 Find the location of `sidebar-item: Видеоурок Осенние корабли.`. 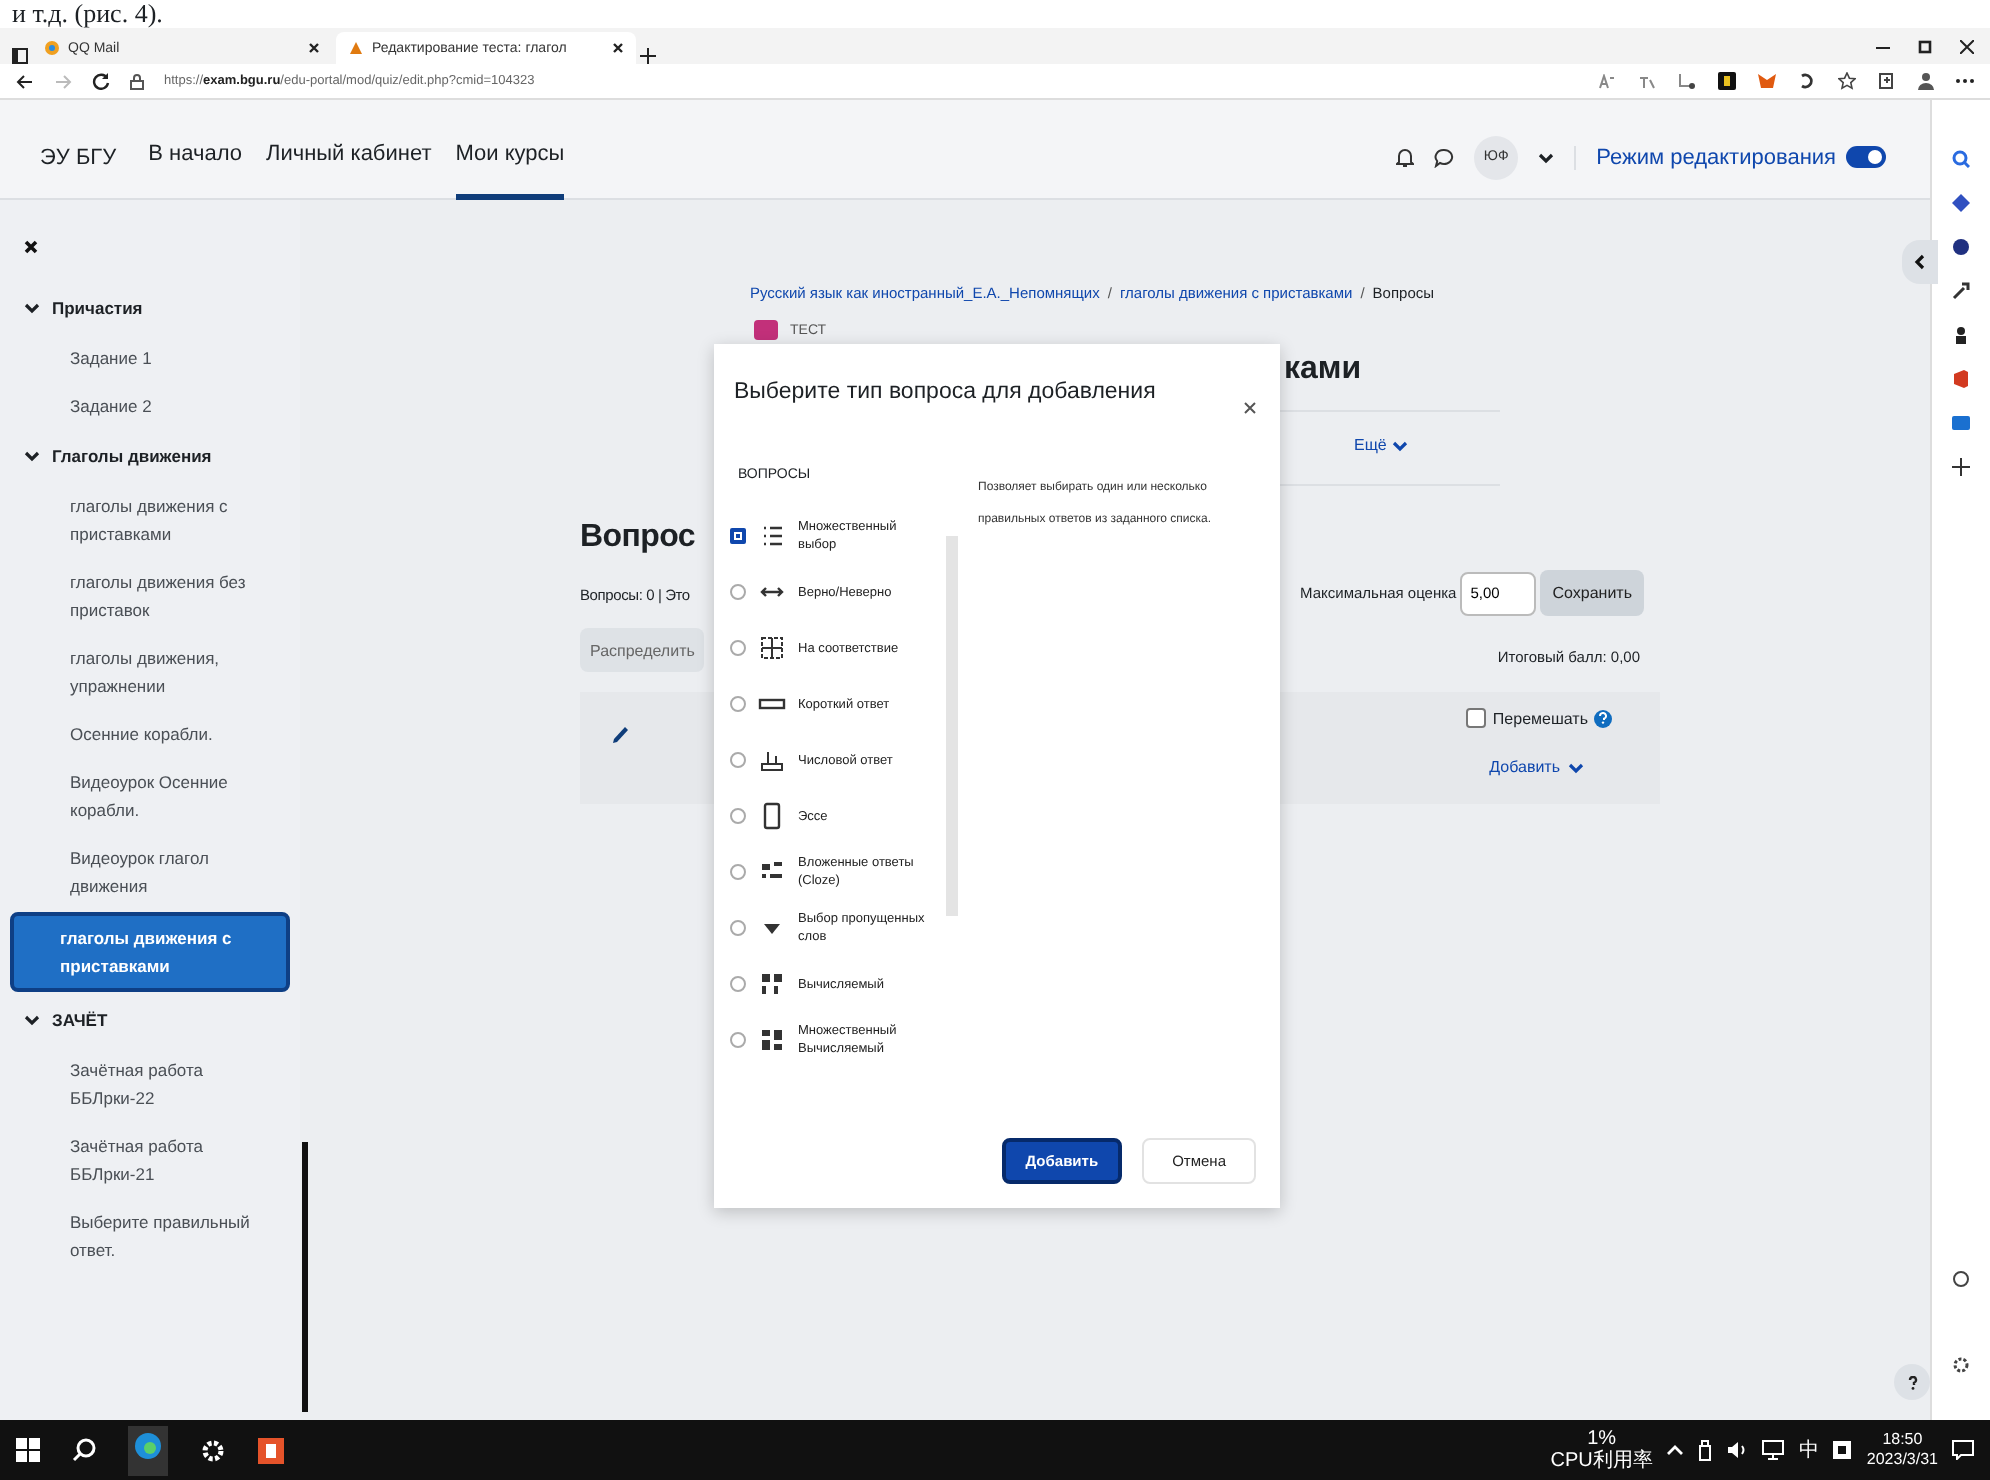

sidebar-item: Видеоурок Осенние корабли. is located at coordinates (150, 796).